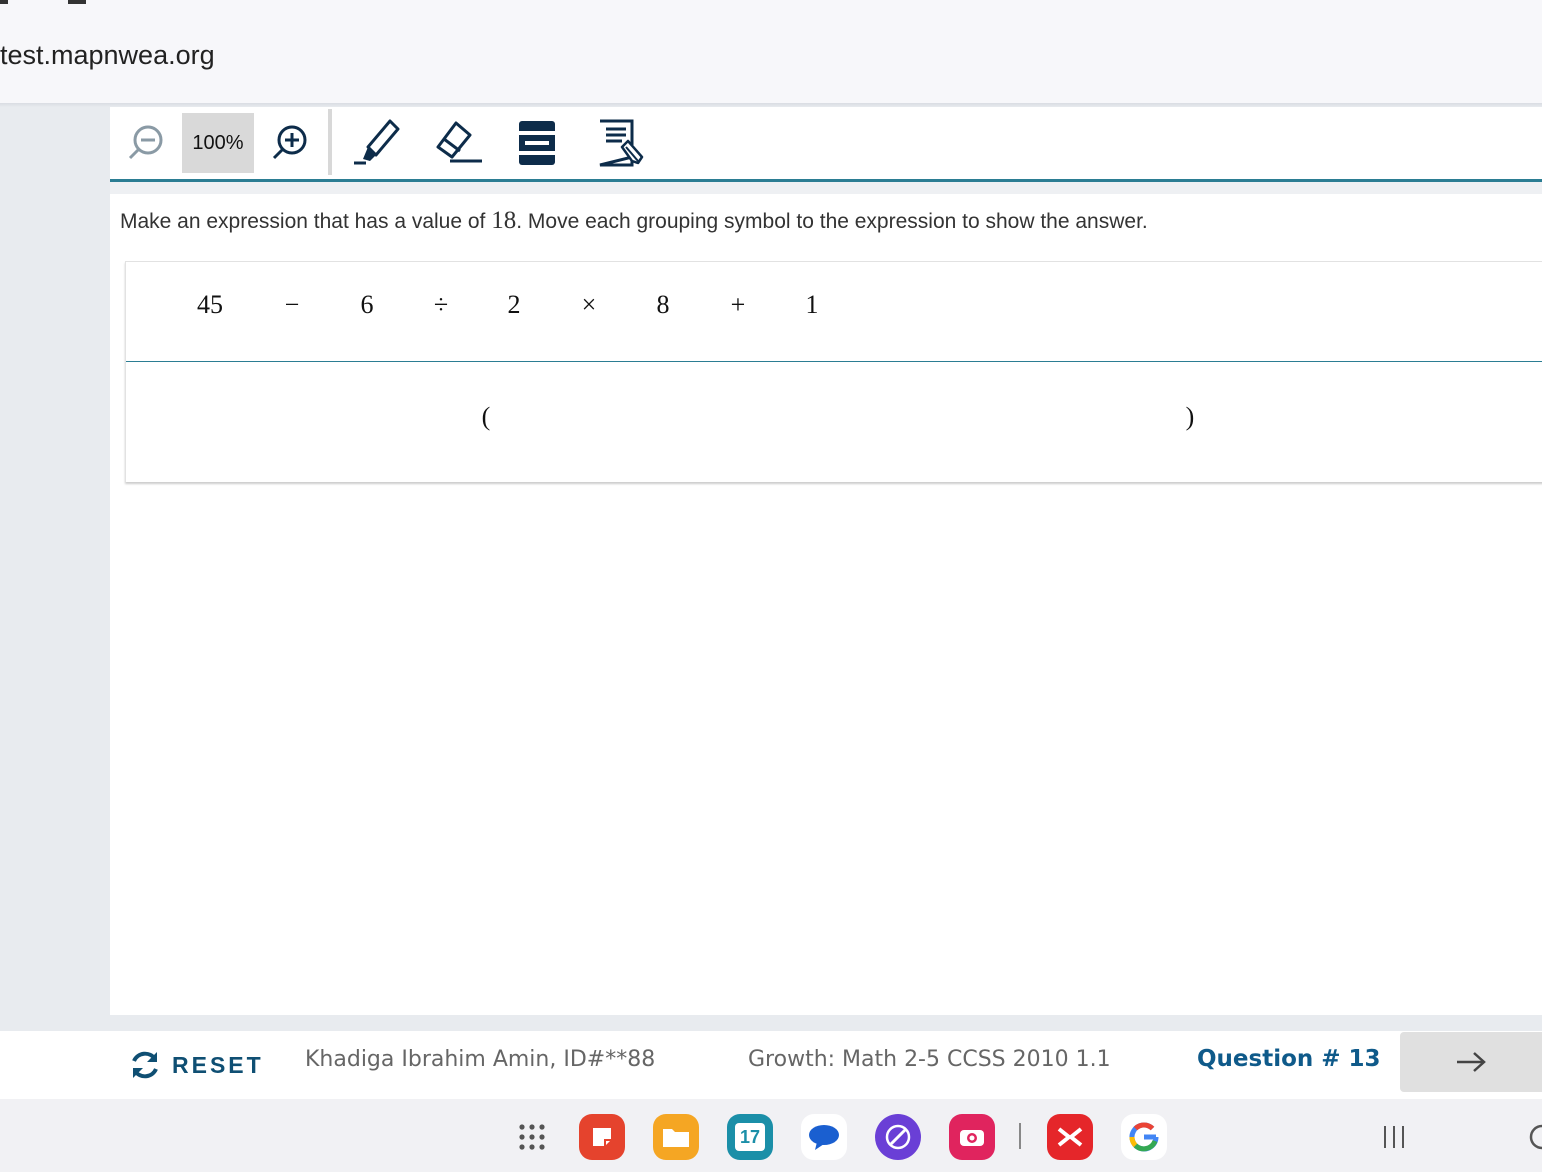  I want to click on student-info: Khadiga Ibrahim Amin, ID#**88, so click(480, 1059).